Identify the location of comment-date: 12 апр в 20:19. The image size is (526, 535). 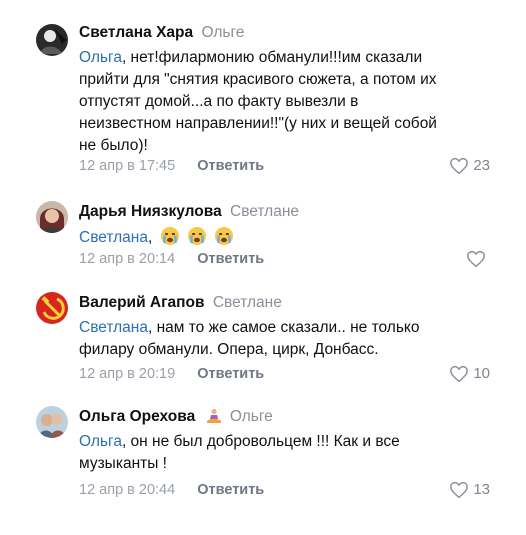
(127, 374).